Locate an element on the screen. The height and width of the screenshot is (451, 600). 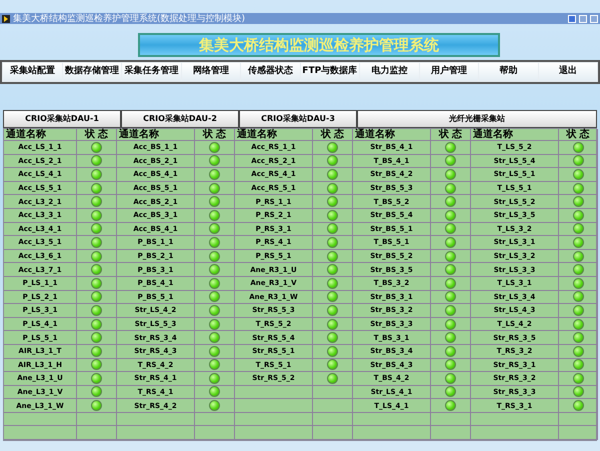
menu-button: 传感器状态 is located at coordinates (270, 72).